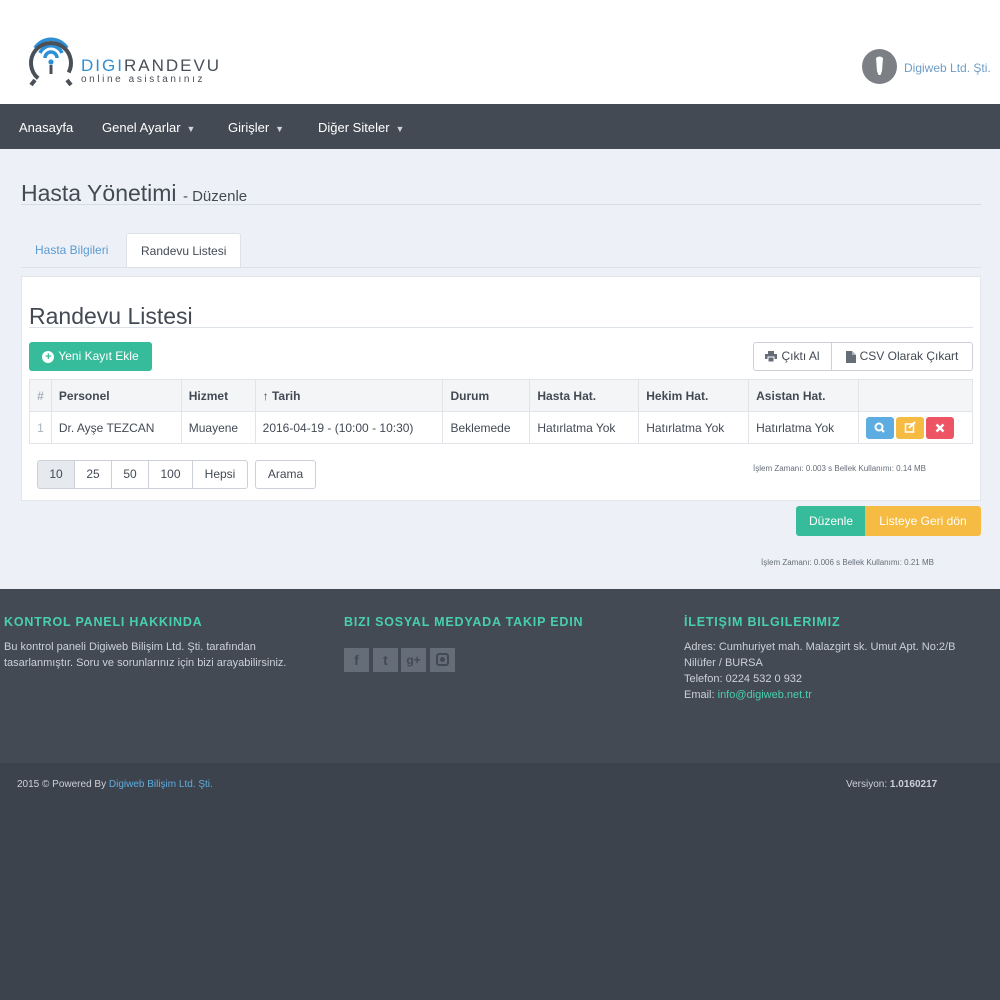 Image resolution: width=1000 pixels, height=1000 pixels. I want to click on delete-button, so click(940, 427).